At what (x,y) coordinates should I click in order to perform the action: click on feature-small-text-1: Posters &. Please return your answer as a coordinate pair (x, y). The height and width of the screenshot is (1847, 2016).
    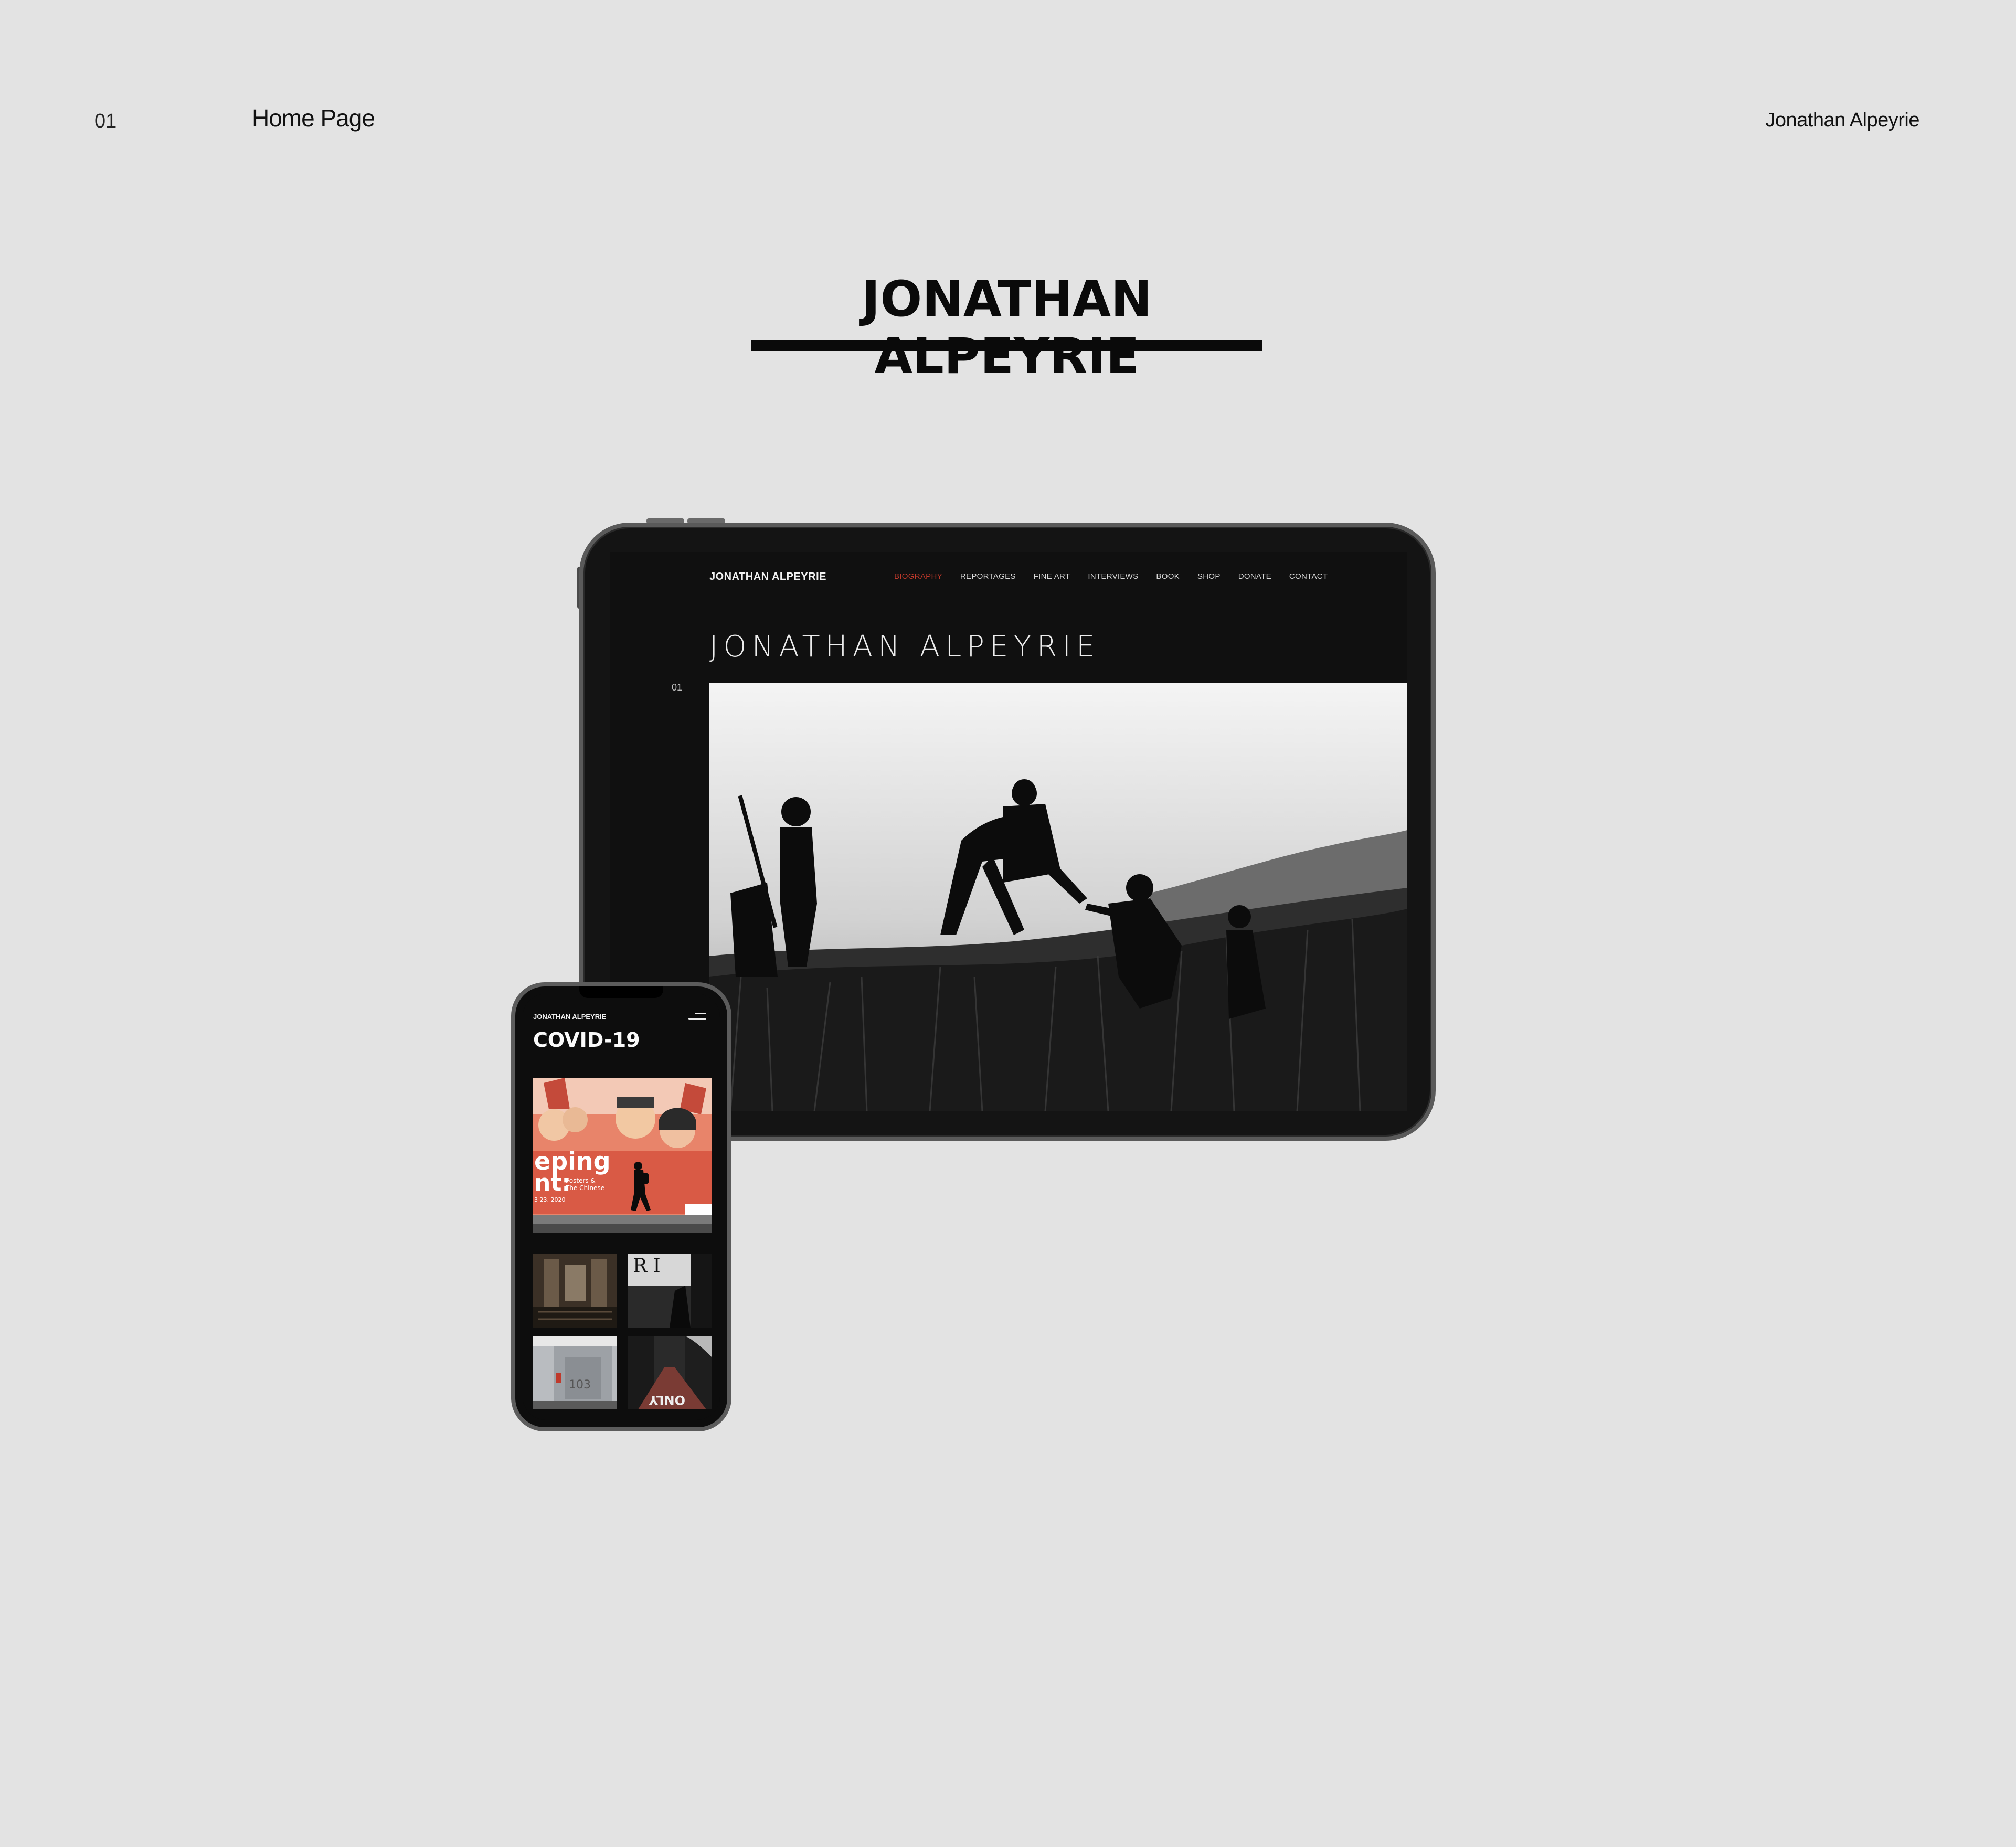
    Looking at the image, I should click on (581, 1180).